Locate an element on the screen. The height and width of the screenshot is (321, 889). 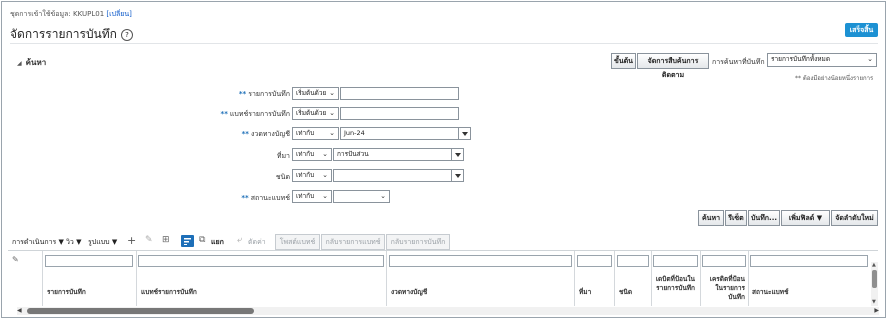
vertical-scrollbar: ▲ ▼ is located at coordinates (874, 284).